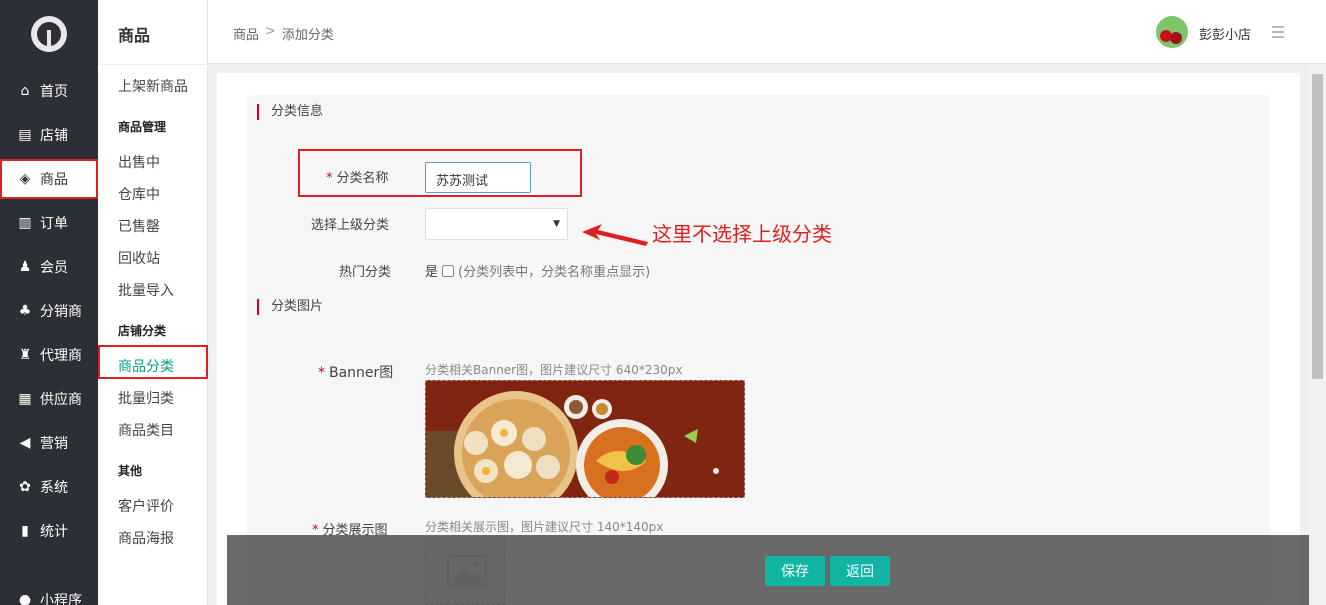 Image resolution: width=1326 pixels, height=605 pixels. I want to click on breadcrumb-root: 商品, so click(246, 33).